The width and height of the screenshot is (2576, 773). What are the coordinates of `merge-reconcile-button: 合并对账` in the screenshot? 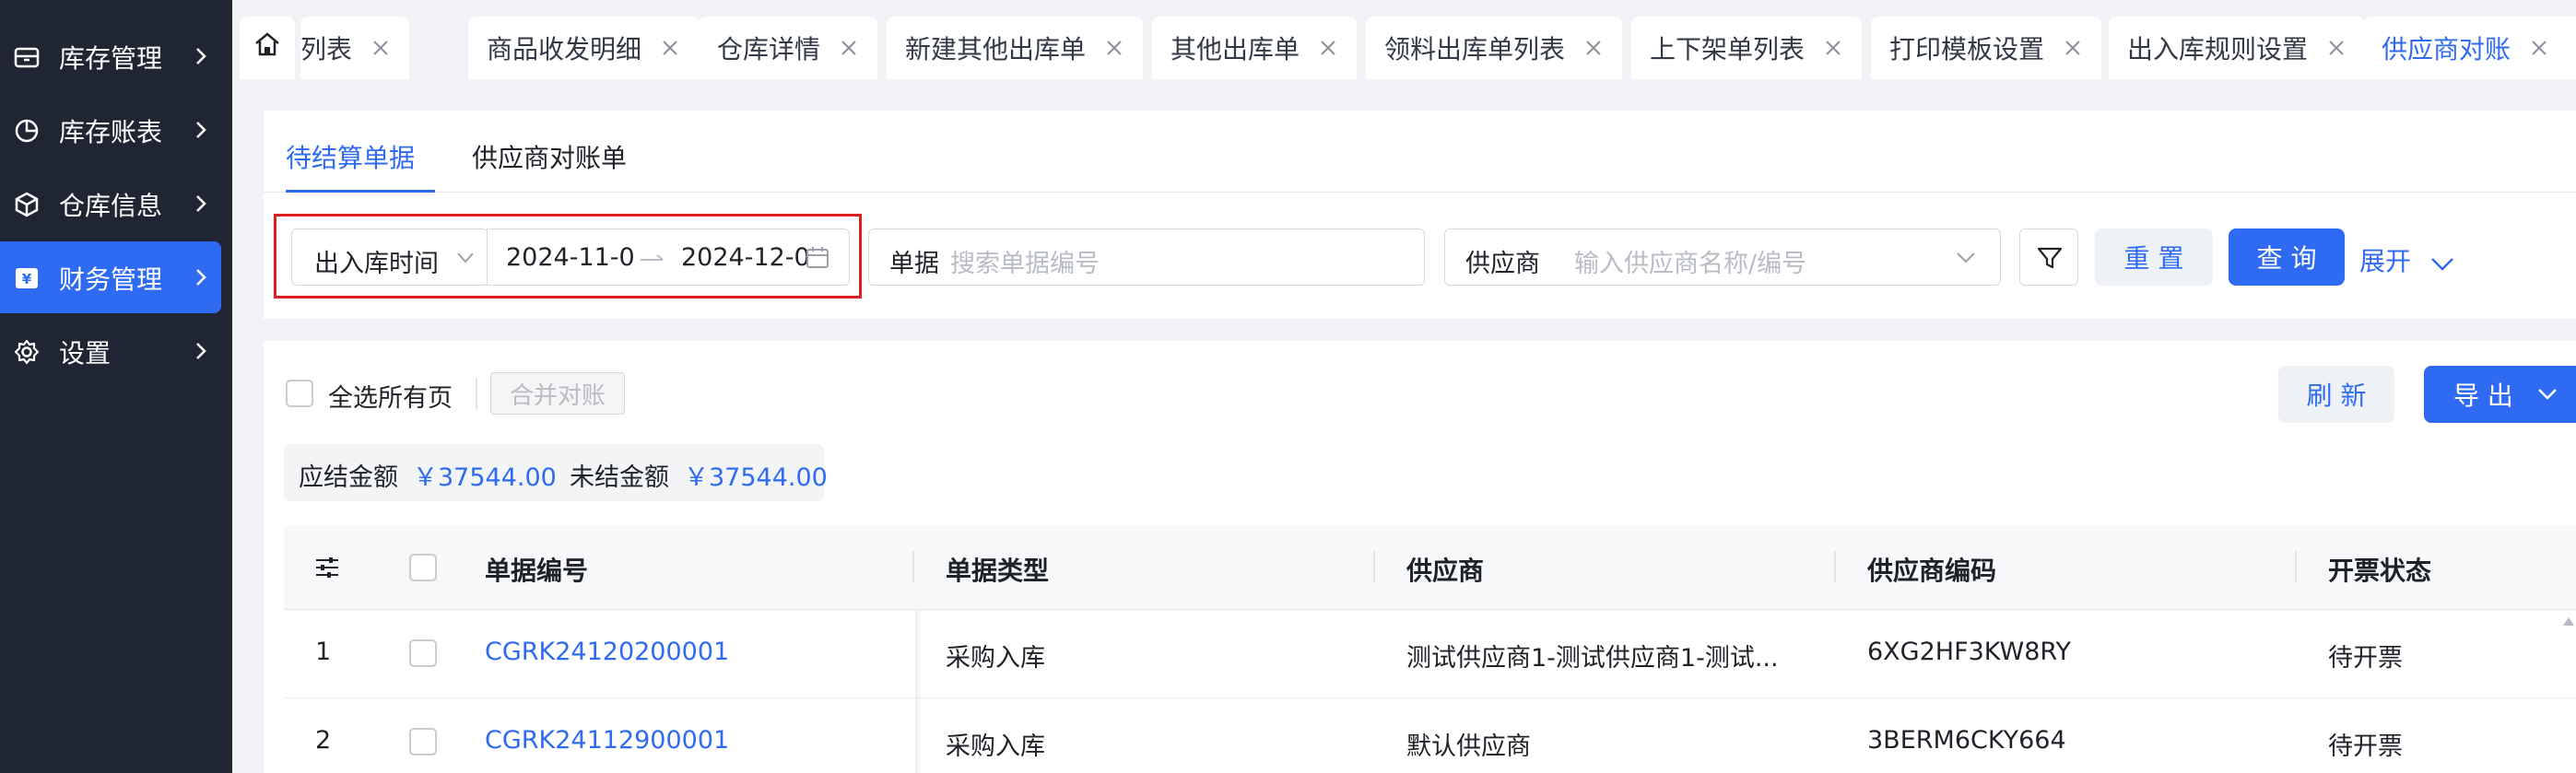 It's located at (557, 393).